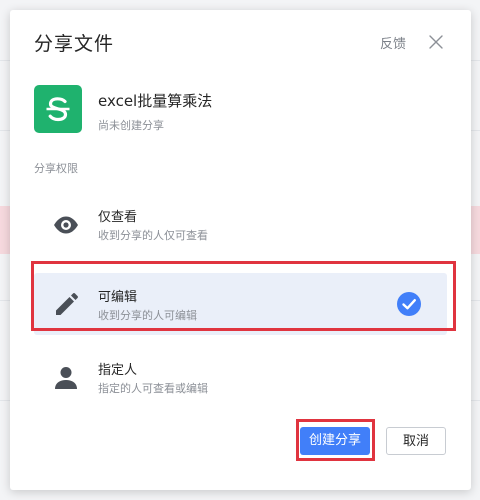 The image size is (480, 500). What do you see at coordinates (131, 125) in the screenshot?
I see `share-status: 尚未创建分享` at bounding box center [131, 125].